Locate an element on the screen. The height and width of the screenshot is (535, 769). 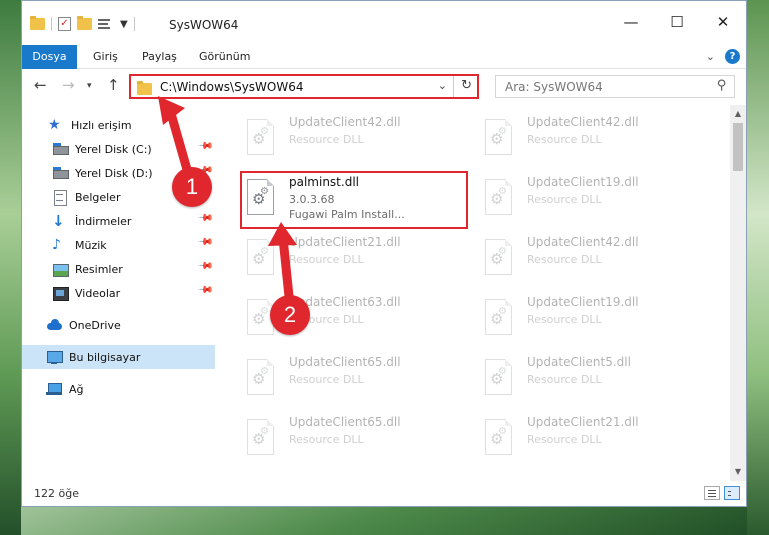
sidebar-item-pictures: Resimler 📌 is located at coordinates (118, 269).